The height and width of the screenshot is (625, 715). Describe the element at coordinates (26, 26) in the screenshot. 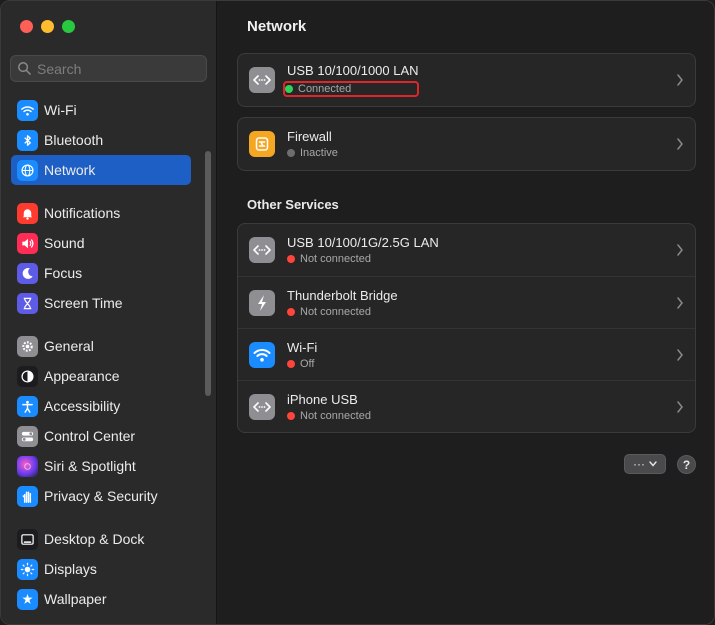

I see `close-window-button` at that location.